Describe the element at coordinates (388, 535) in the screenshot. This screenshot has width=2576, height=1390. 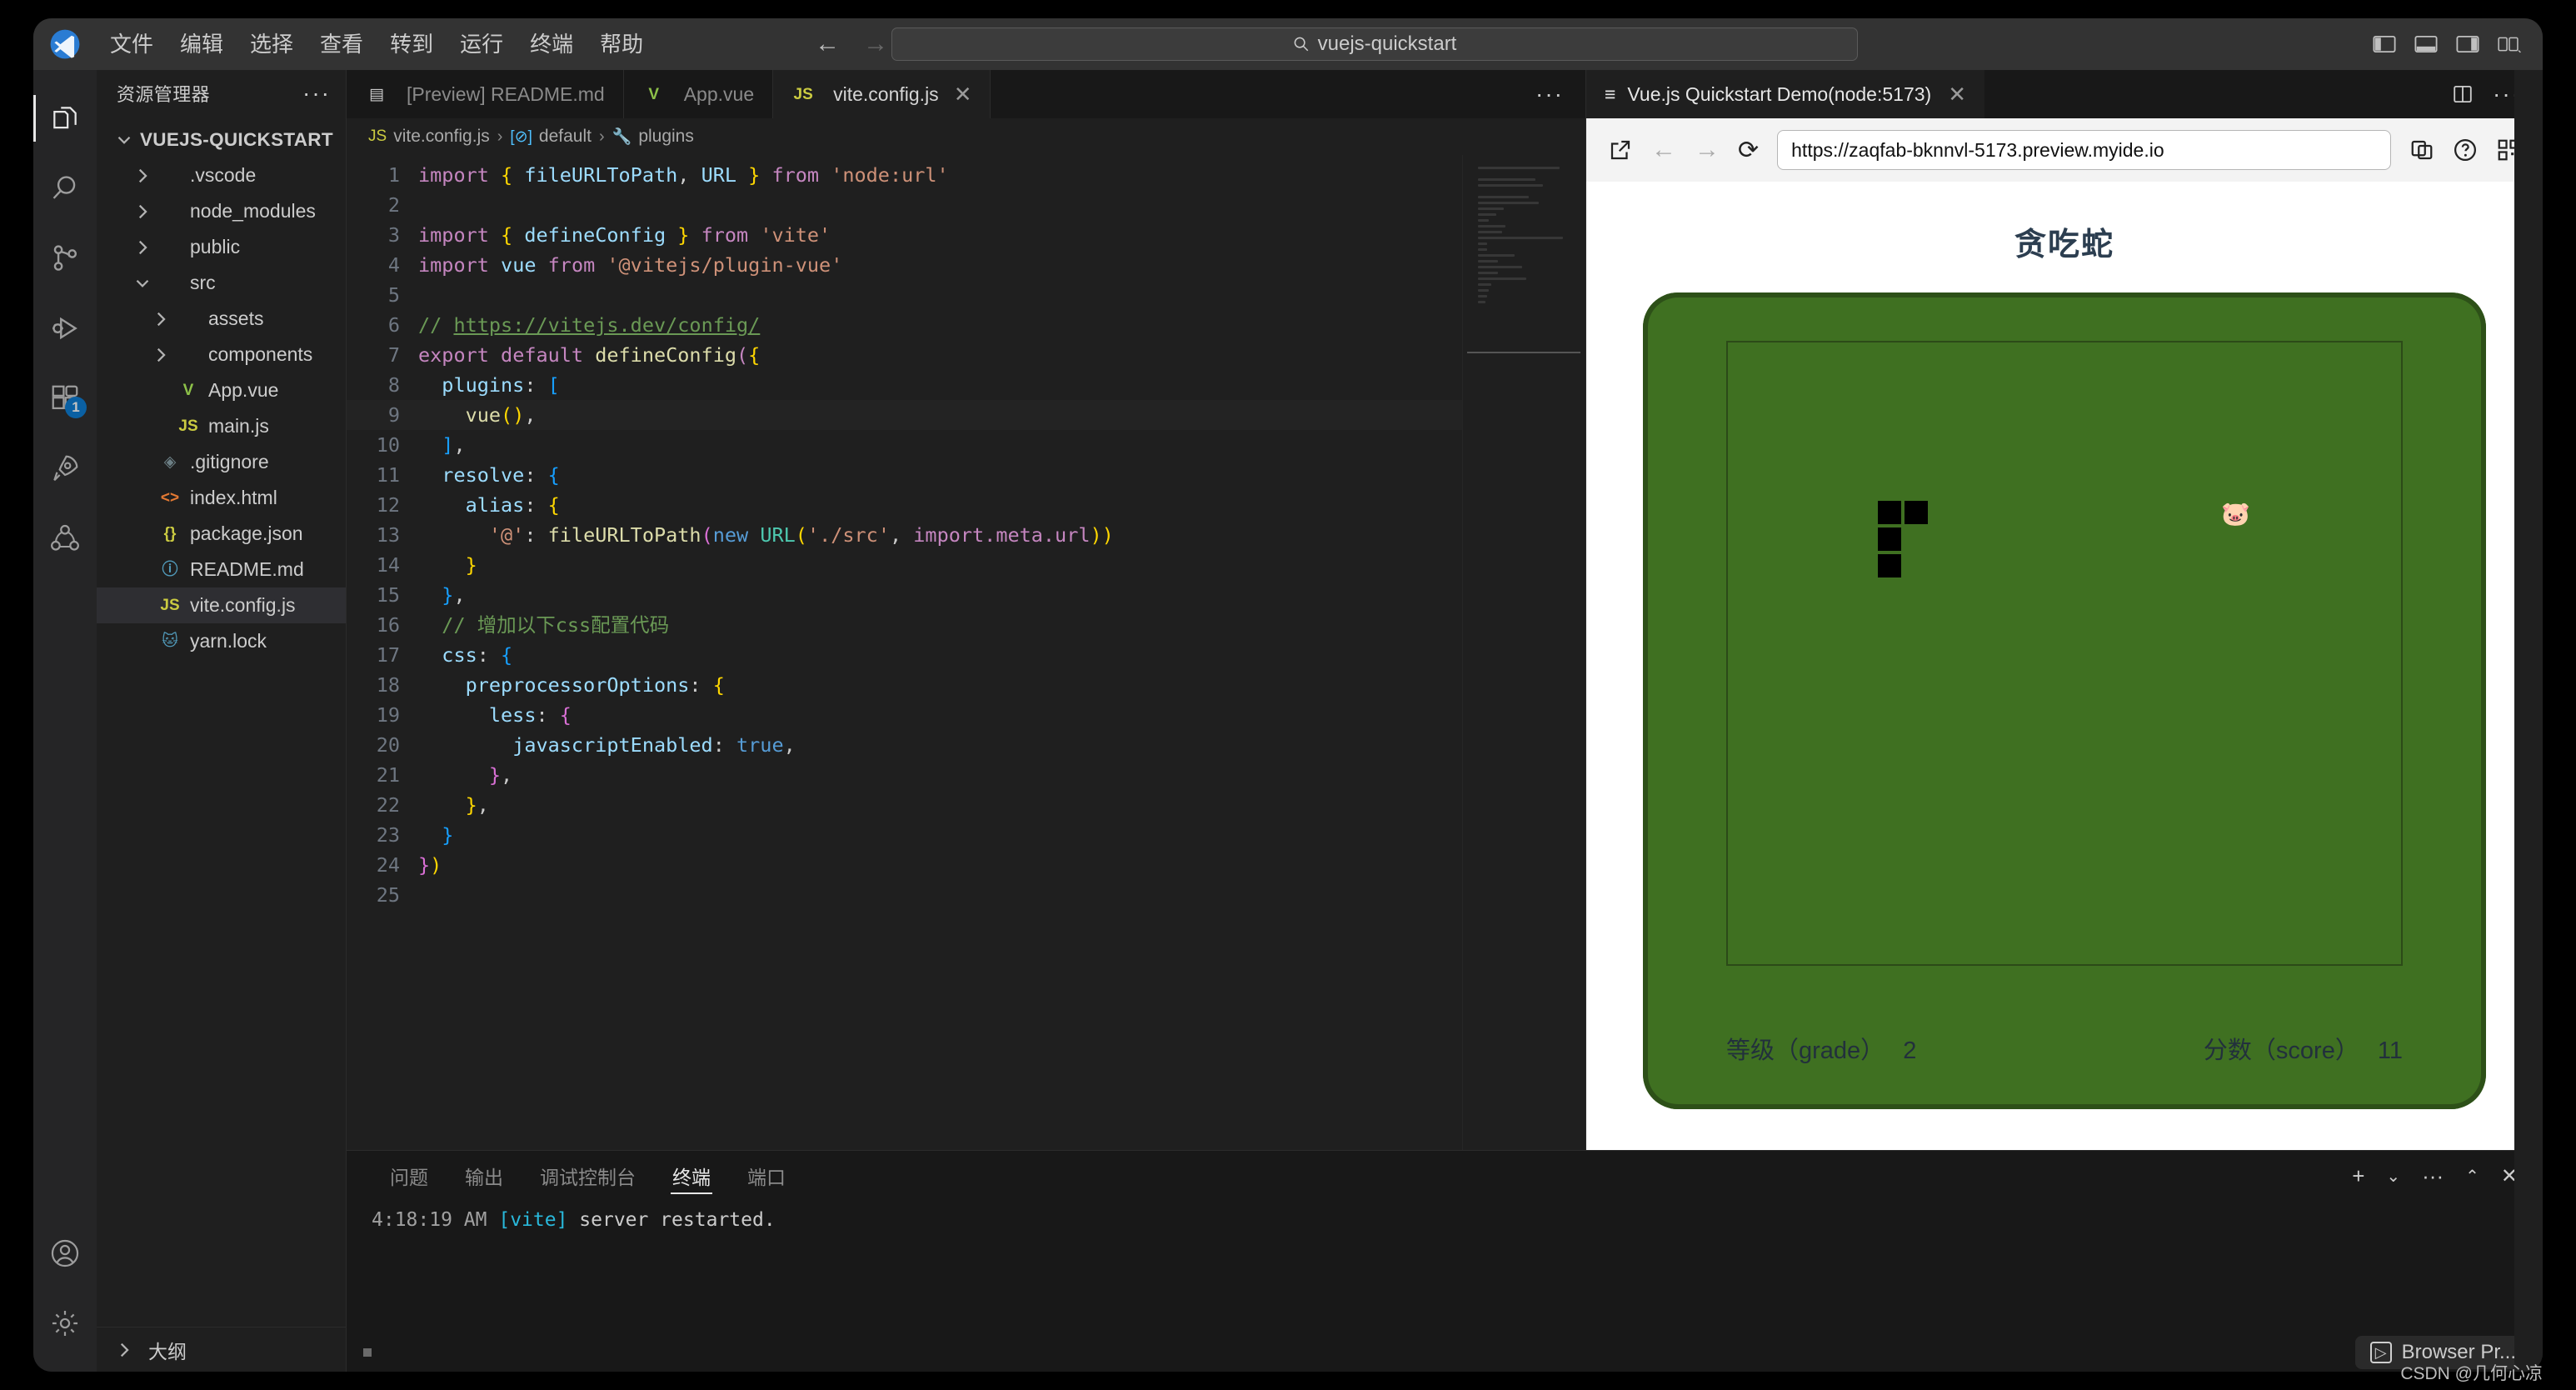
I see `line-number: 13` at that location.